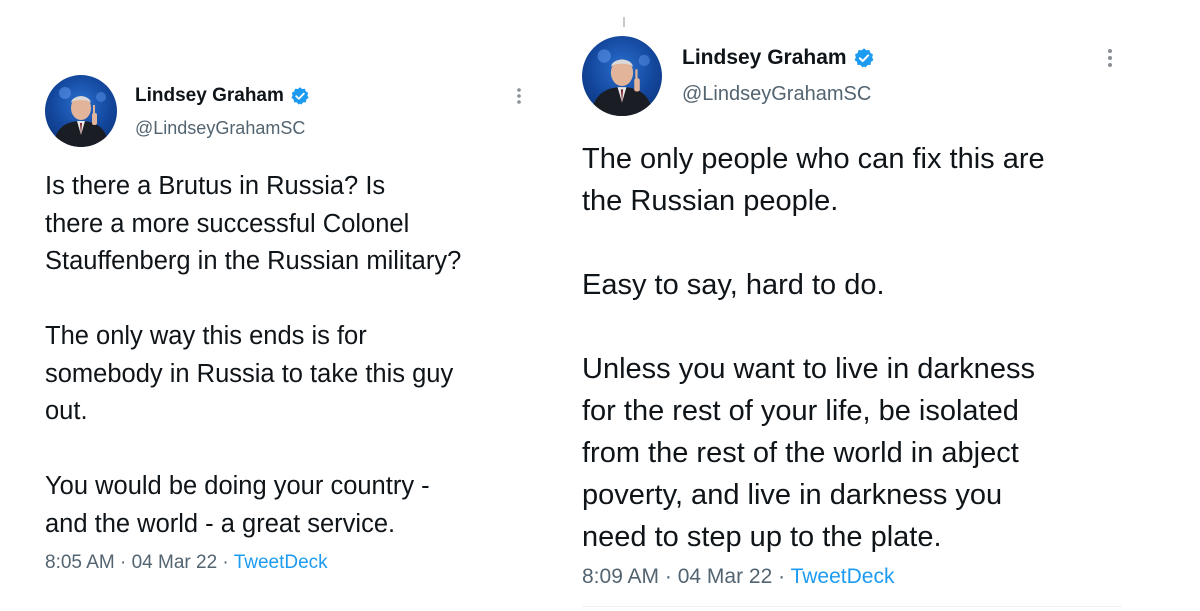 The height and width of the screenshot is (611, 1200). I want to click on tweet-line: for the rest of your life, be isolated, so click(800, 411).